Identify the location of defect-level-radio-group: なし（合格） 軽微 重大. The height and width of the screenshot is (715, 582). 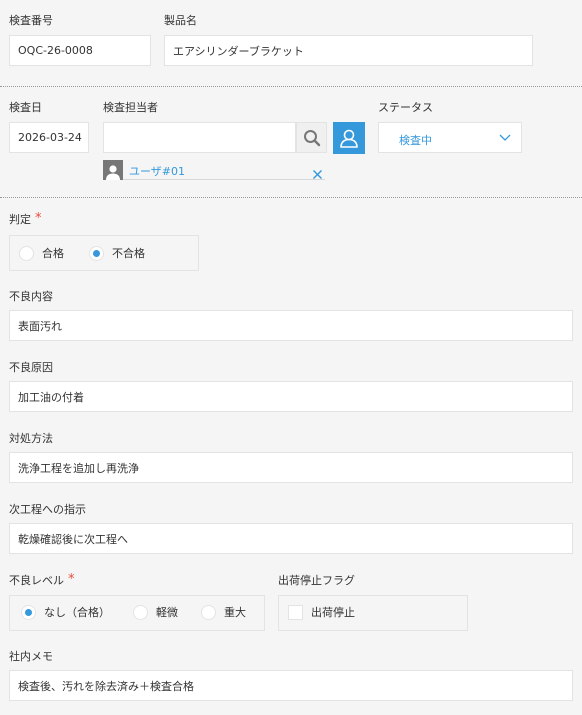
(137, 613).